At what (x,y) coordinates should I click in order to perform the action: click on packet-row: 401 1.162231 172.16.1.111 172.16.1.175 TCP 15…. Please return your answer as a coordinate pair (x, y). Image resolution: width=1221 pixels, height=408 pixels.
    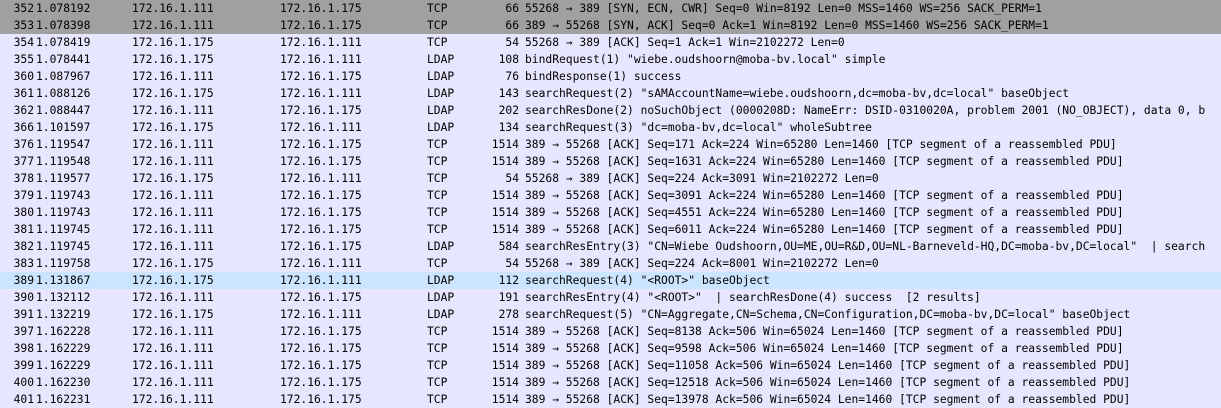
    Looking at the image, I should click on (610, 399).